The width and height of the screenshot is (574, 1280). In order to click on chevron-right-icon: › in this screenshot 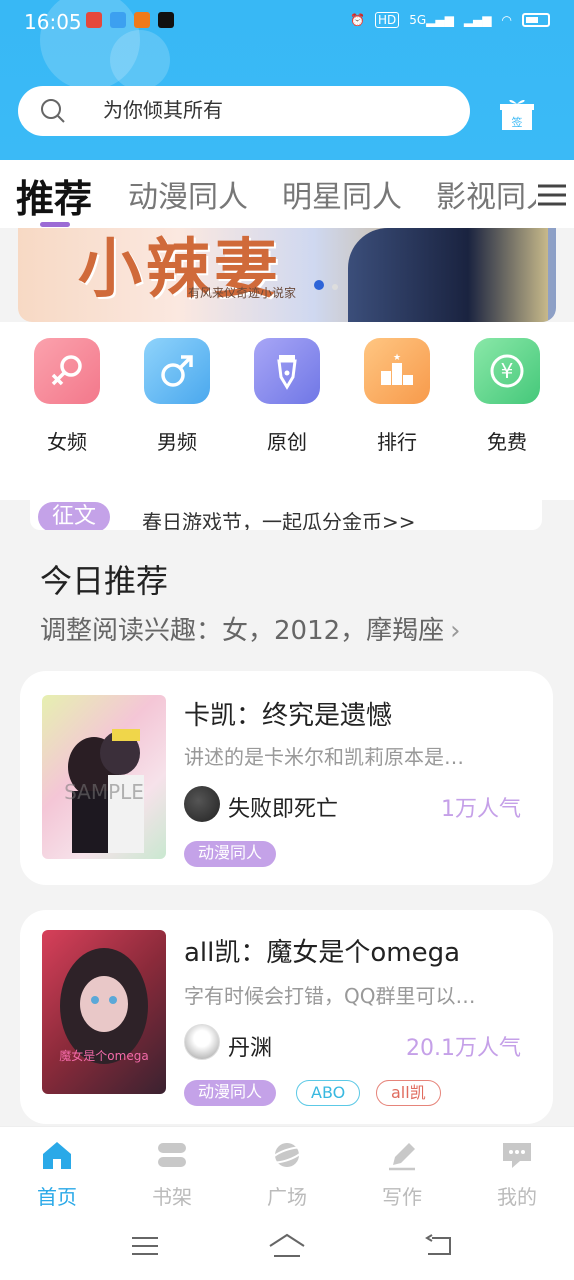, I will do `click(455, 631)`.